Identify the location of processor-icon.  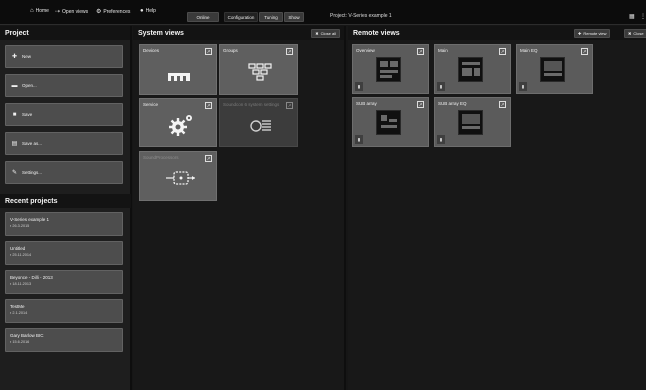
(181, 178).